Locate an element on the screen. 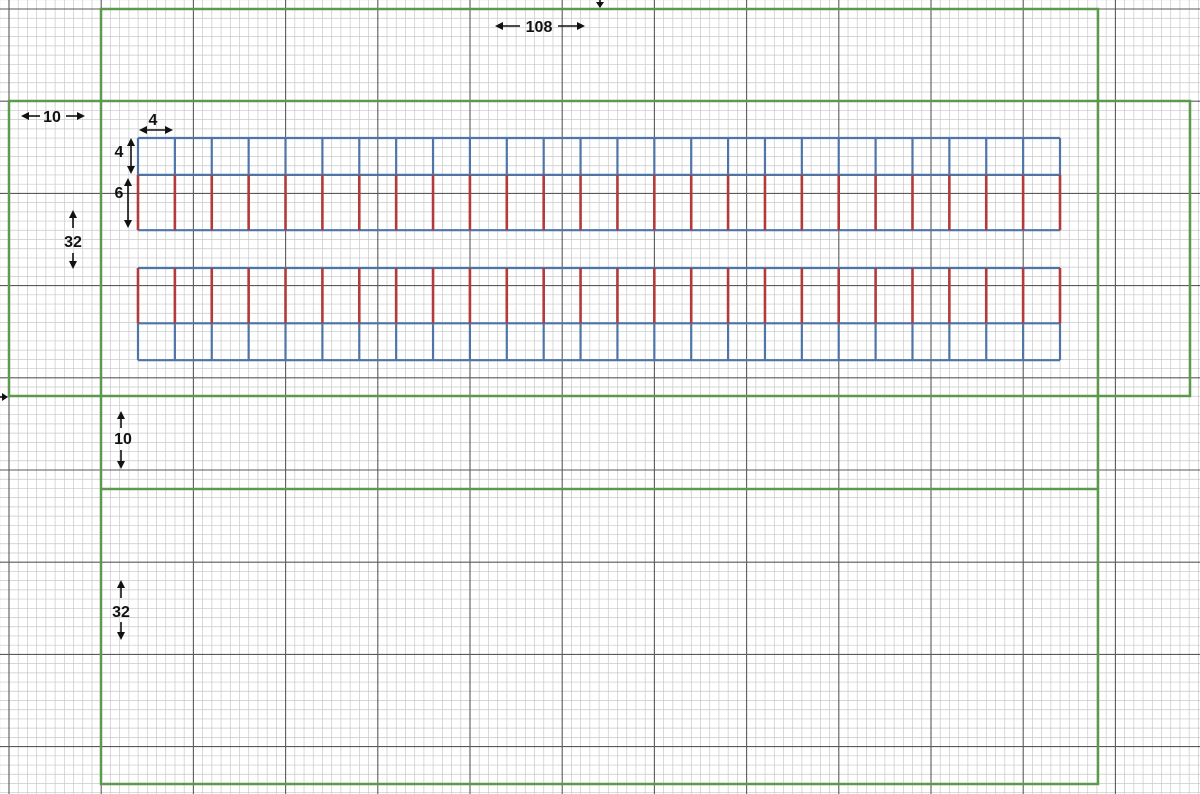 Image resolution: width=1200 pixels, height=794 pixels. label-width-top: 108 is located at coordinates (539, 27).